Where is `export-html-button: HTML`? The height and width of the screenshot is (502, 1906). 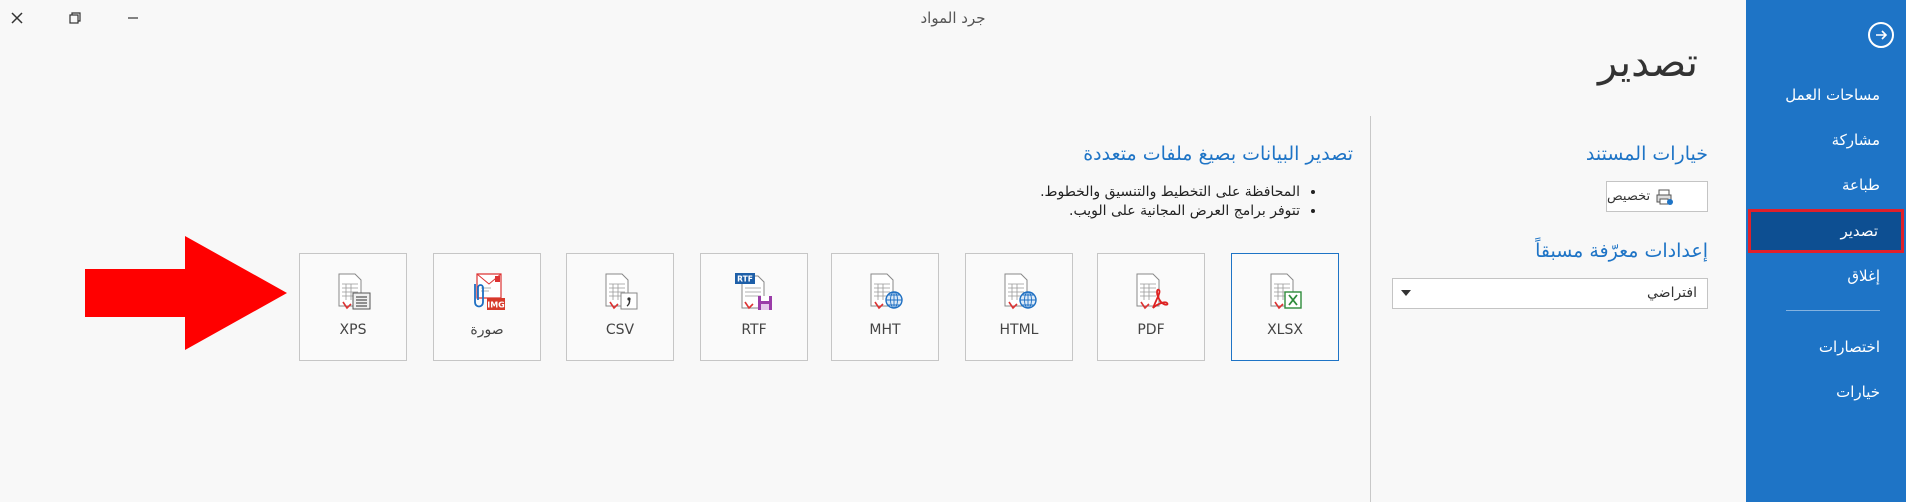
export-html-button: HTML is located at coordinates (1019, 307).